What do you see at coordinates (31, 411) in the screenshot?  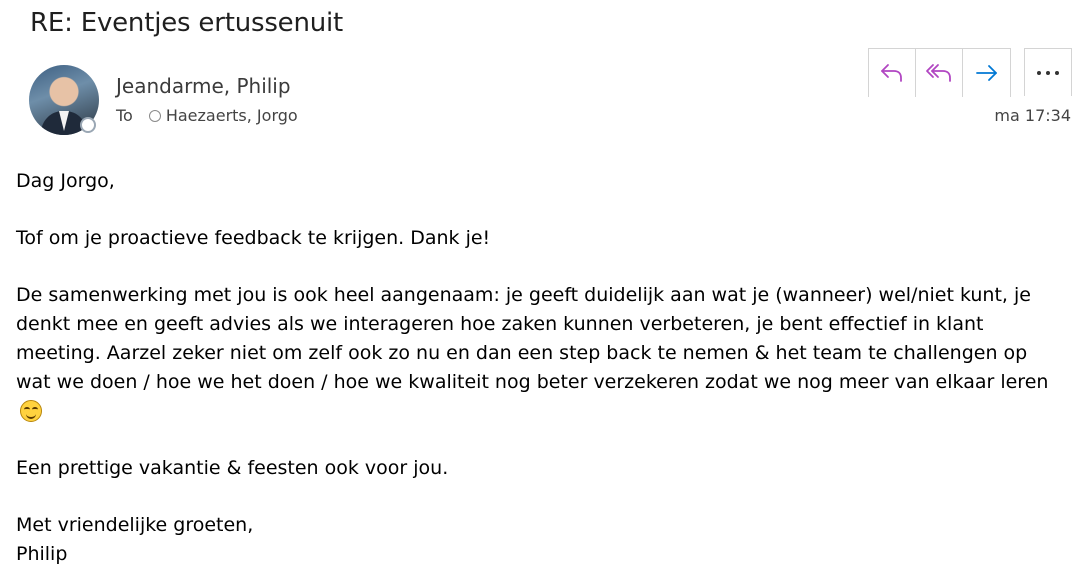 I see `smiley-emoji-icon` at bounding box center [31, 411].